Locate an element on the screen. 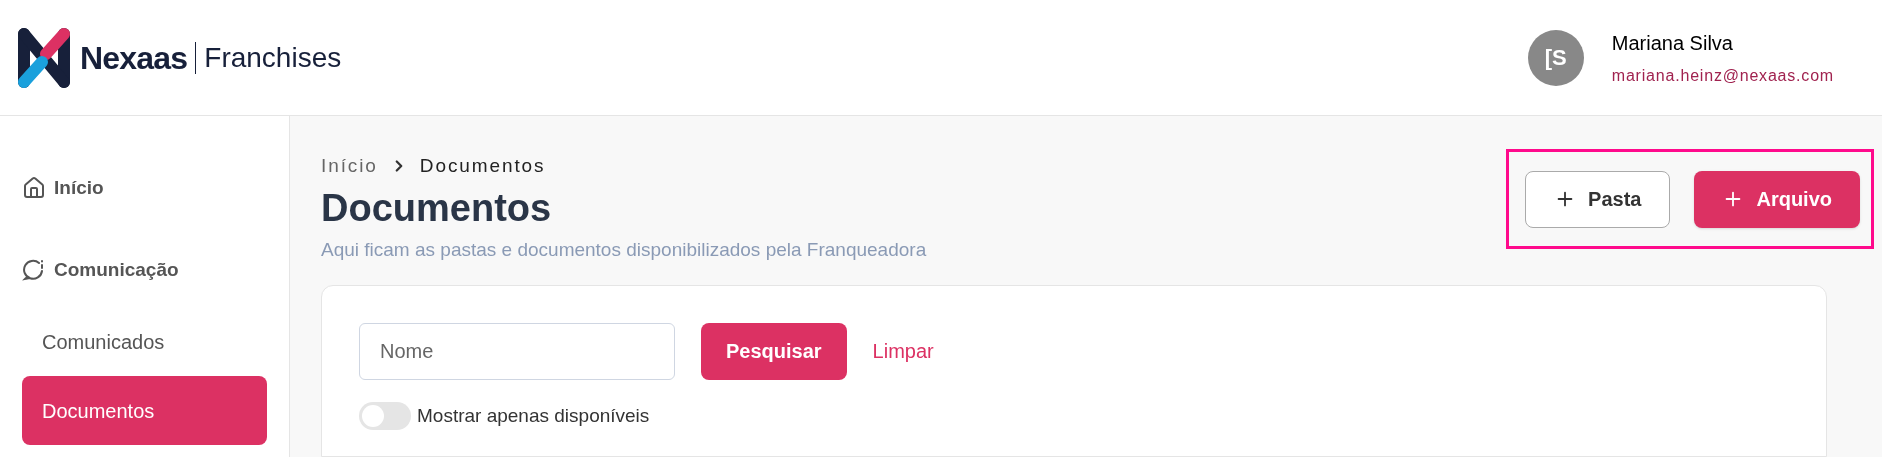  sidebar-item: Documentos is located at coordinates (144, 410).